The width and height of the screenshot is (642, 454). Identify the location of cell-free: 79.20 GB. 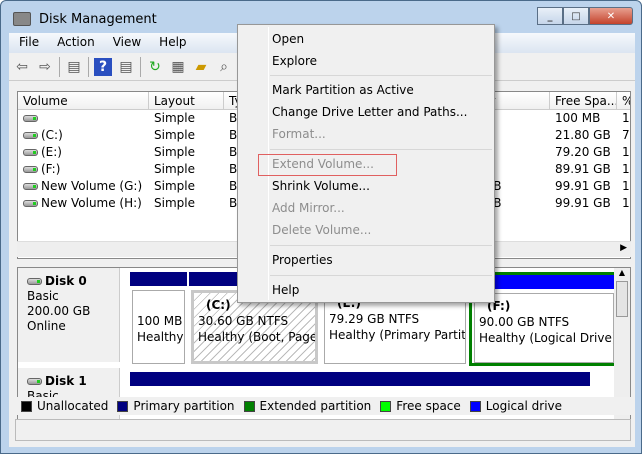
(583, 153).